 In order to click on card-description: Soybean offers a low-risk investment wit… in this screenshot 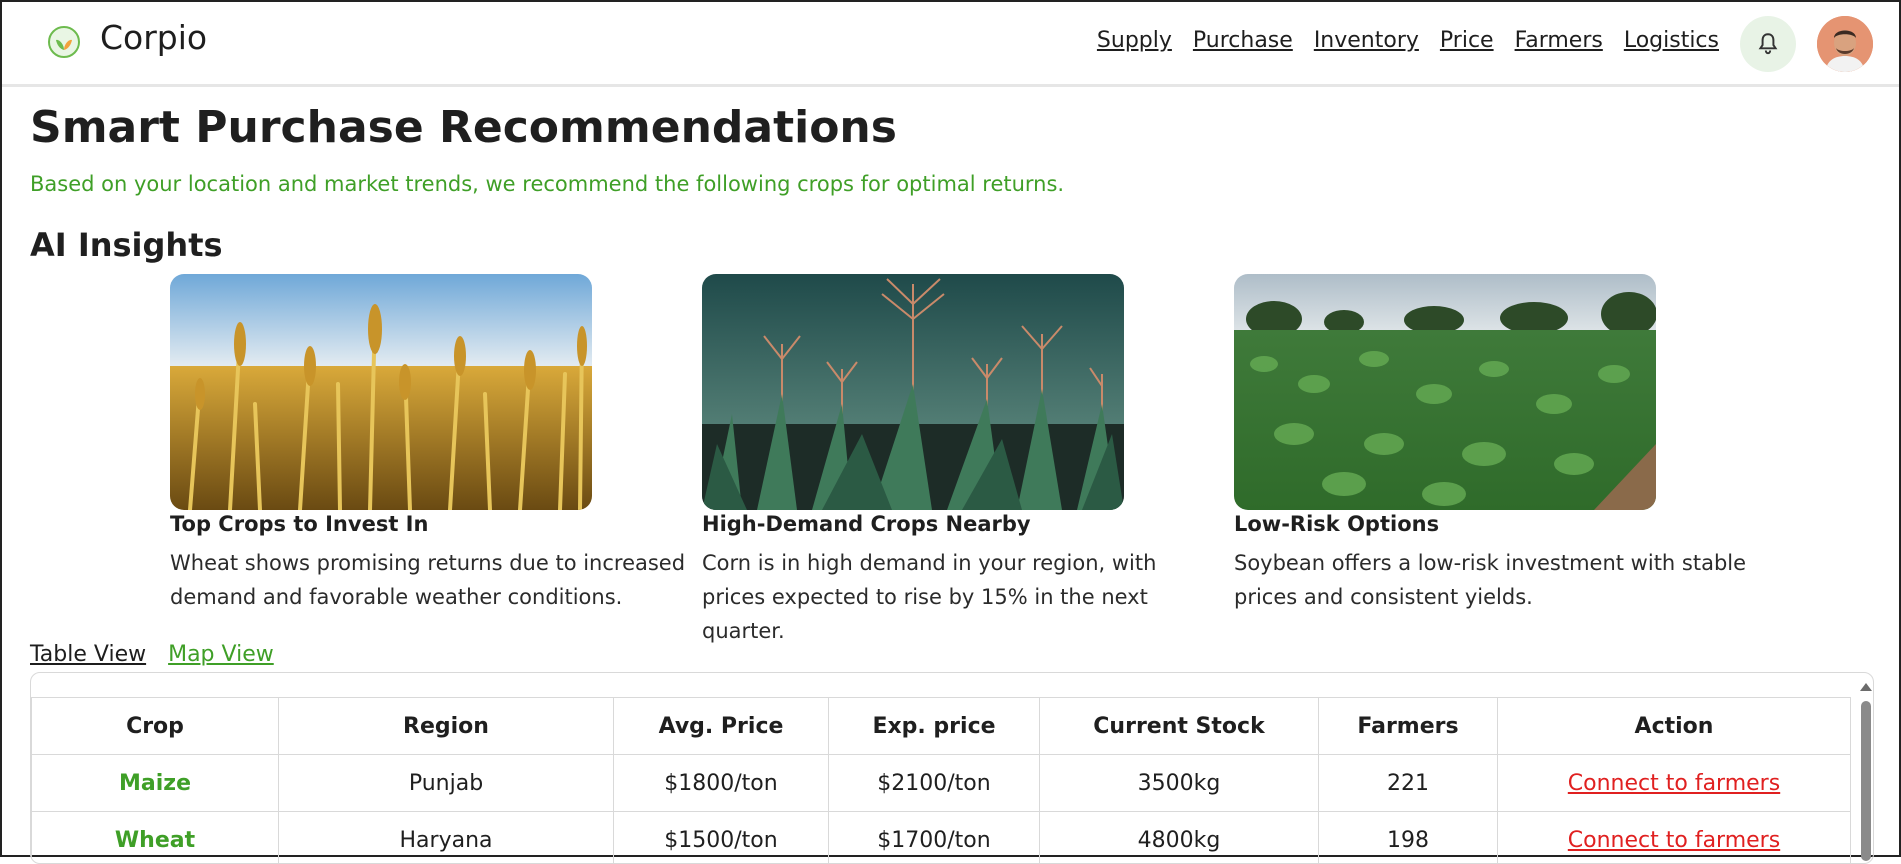, I will do `click(1494, 580)`.